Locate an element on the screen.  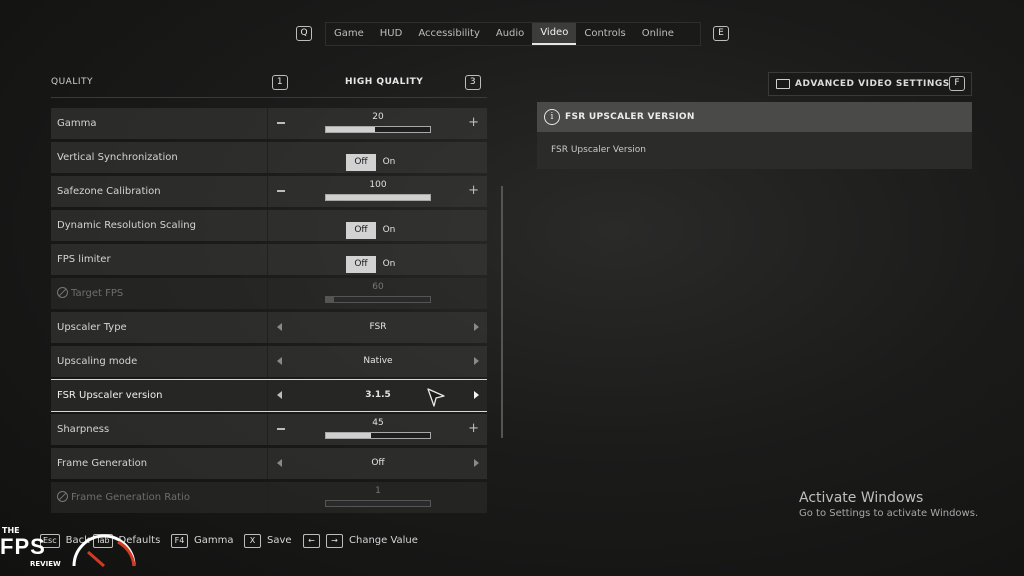
scrollbar is located at coordinates (502, 312).